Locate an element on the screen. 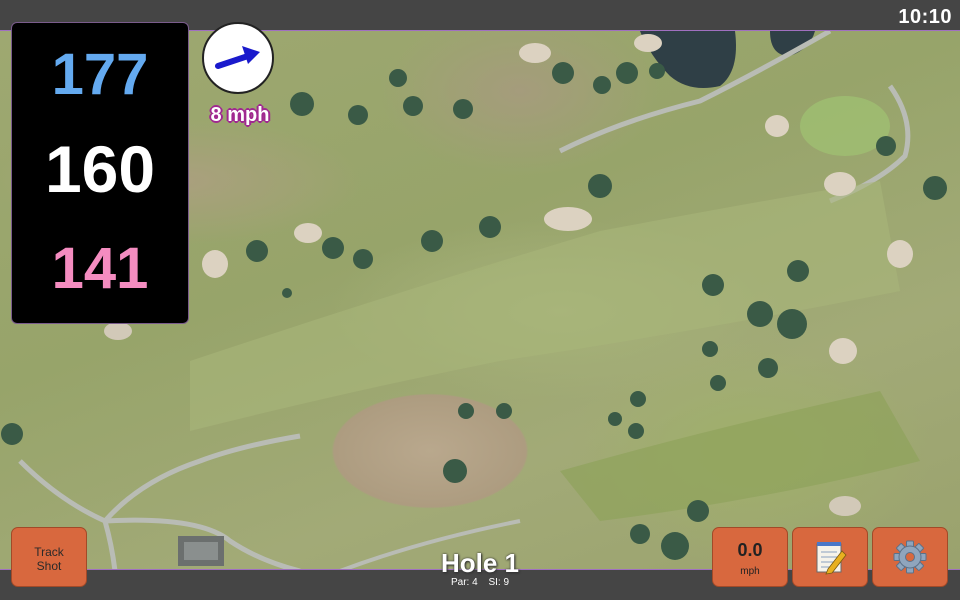 The height and width of the screenshot is (600, 960). notepad-icon is located at coordinates (831, 558).